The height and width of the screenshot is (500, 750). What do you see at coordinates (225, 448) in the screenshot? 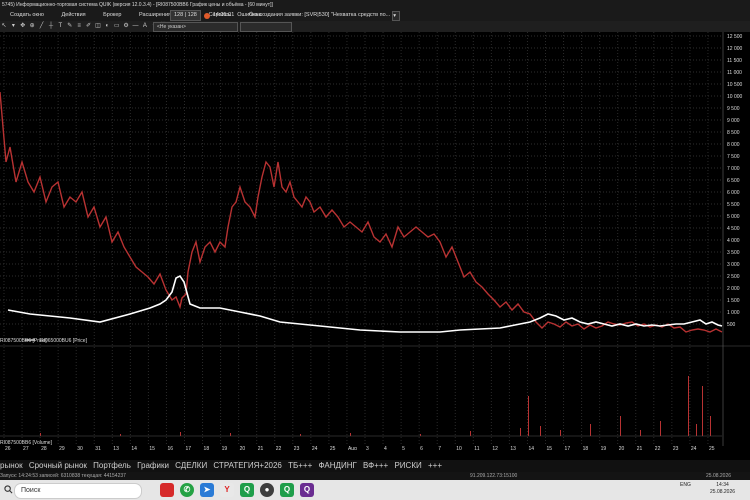
I see `x-tick-label: 19` at bounding box center [225, 448].